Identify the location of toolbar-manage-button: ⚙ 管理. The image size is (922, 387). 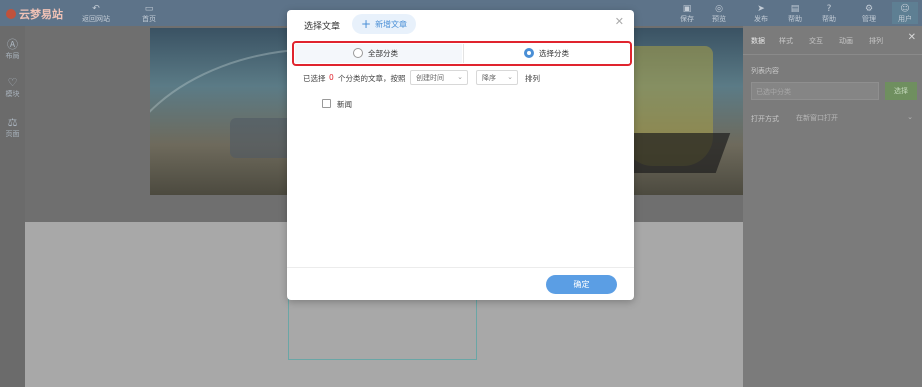
(869, 14).